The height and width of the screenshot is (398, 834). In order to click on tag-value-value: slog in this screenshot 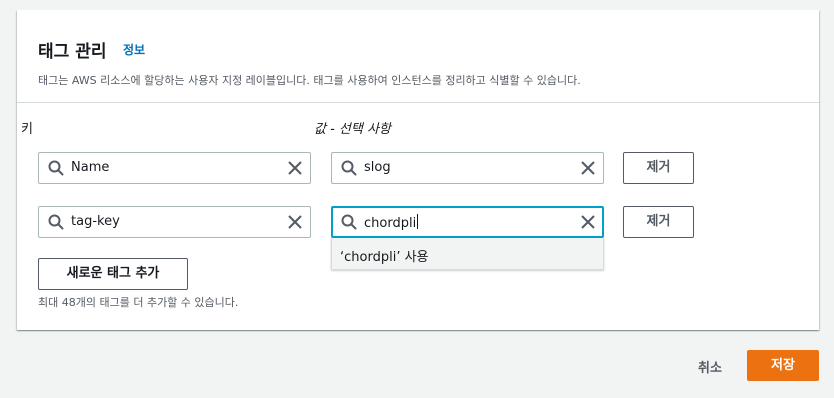, I will do `click(377, 167)`.